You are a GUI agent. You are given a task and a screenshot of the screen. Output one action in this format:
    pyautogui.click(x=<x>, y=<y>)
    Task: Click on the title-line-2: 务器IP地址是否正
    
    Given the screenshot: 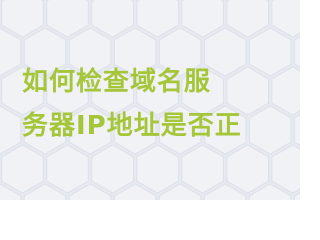 What is the action you would take?
    pyautogui.click(x=132, y=126)
    